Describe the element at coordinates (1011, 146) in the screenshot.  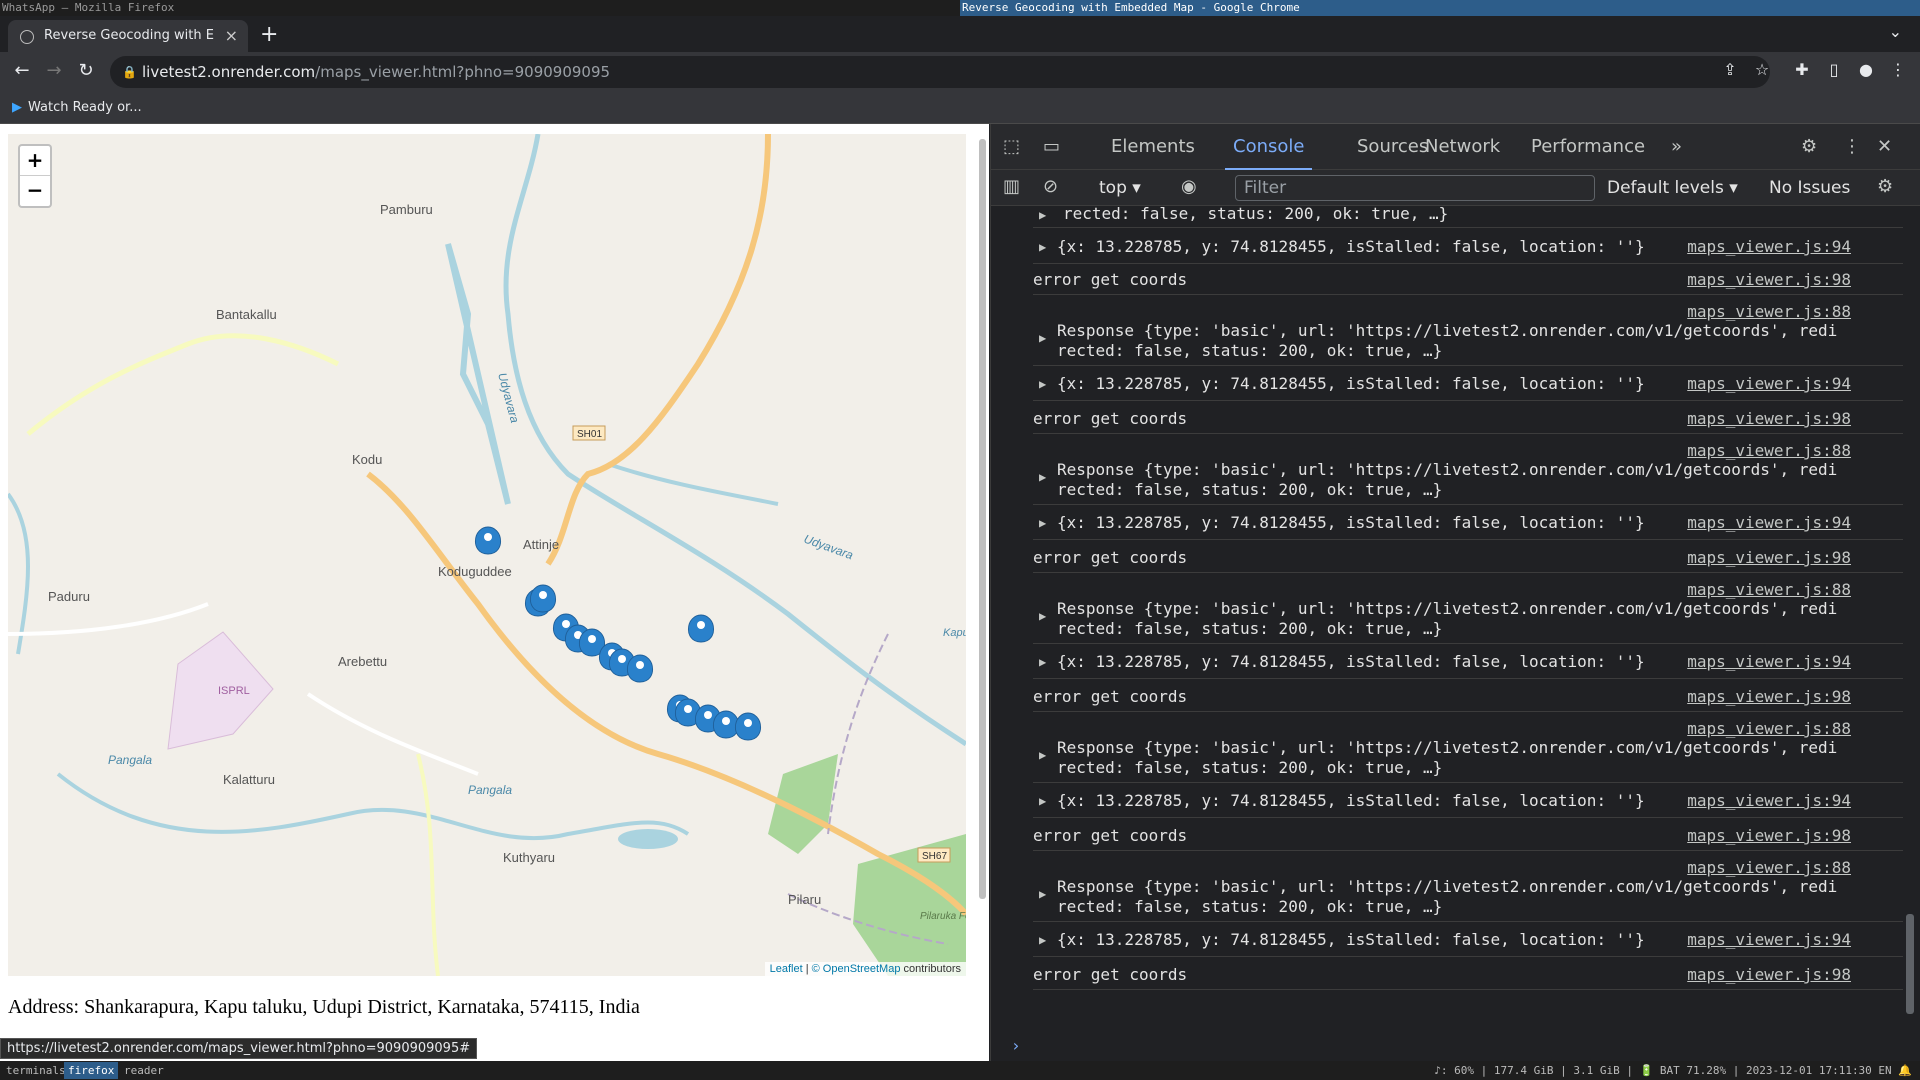
I see `inspect-element-icon: ⬚` at that location.